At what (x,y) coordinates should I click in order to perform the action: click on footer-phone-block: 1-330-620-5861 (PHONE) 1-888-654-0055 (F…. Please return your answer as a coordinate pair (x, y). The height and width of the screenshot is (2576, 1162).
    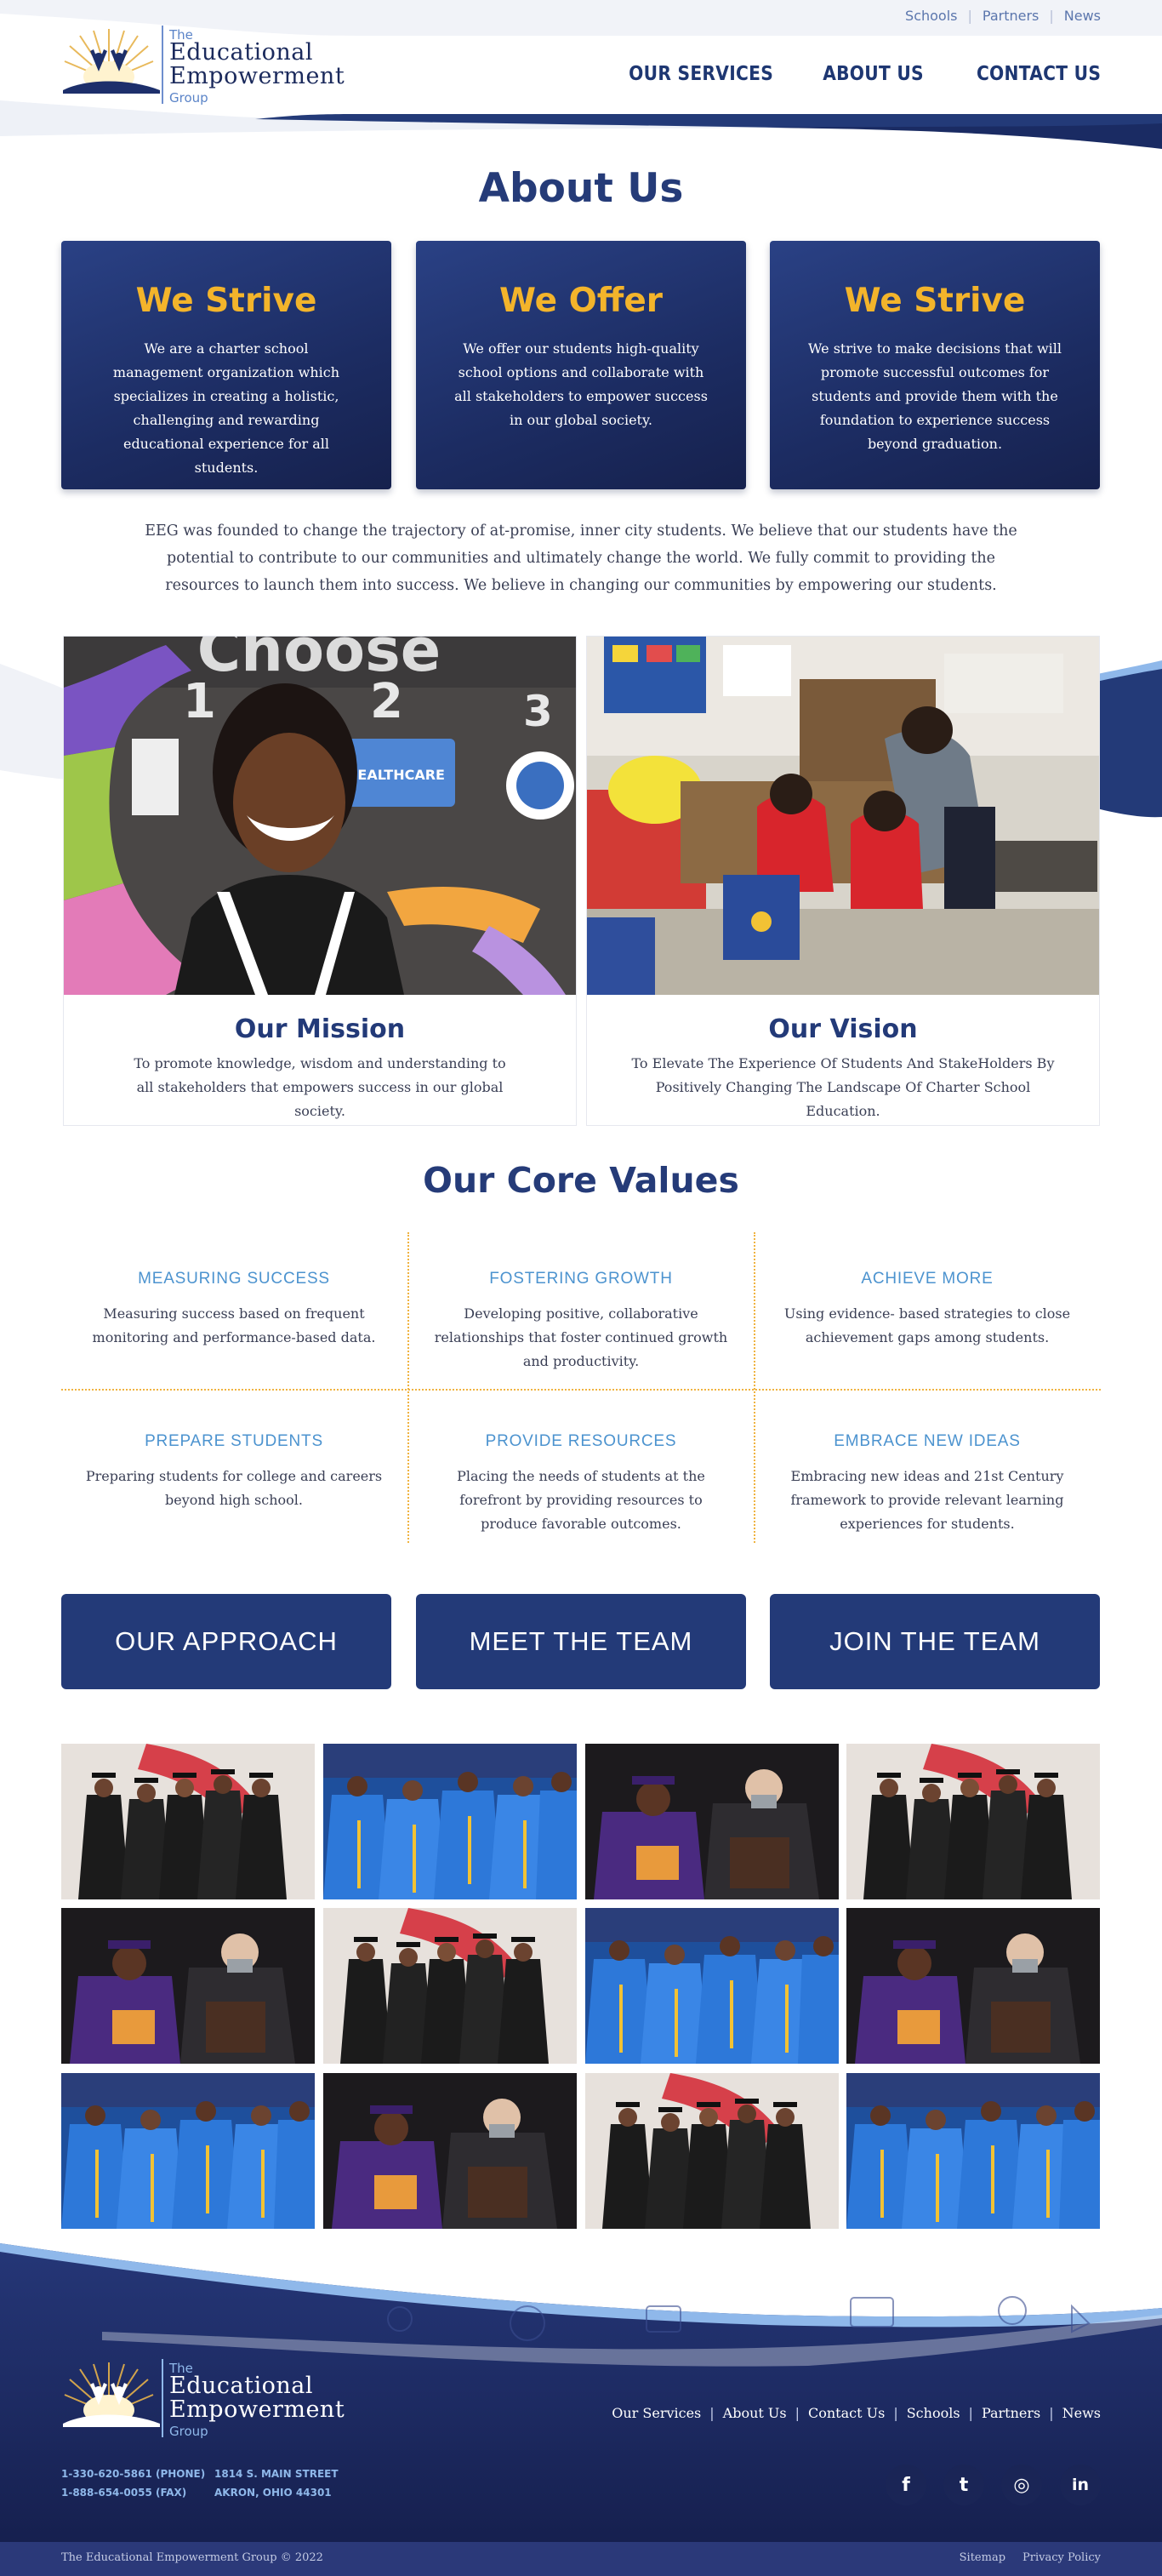
    Looking at the image, I should click on (133, 2483).